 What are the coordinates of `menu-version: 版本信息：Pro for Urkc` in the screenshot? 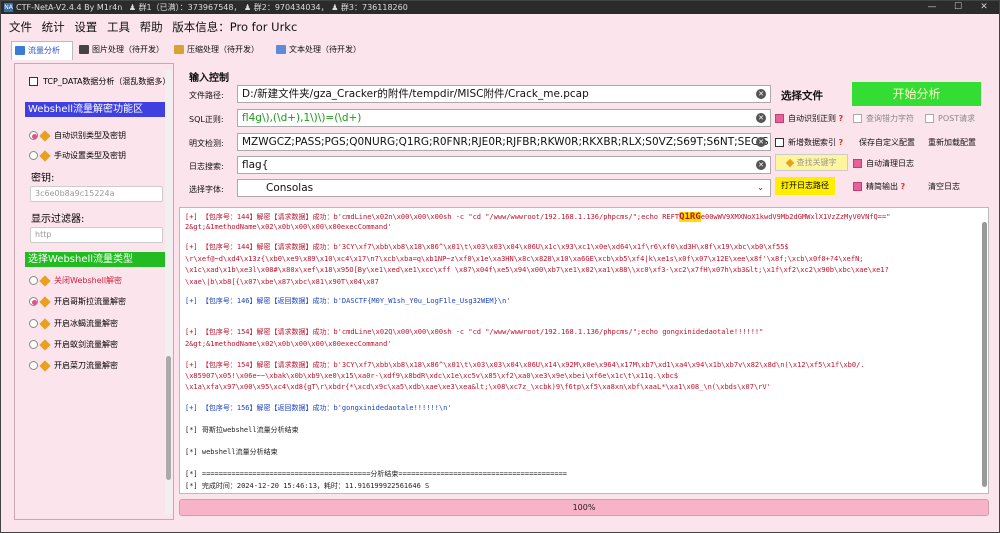 It's located at (234, 27).